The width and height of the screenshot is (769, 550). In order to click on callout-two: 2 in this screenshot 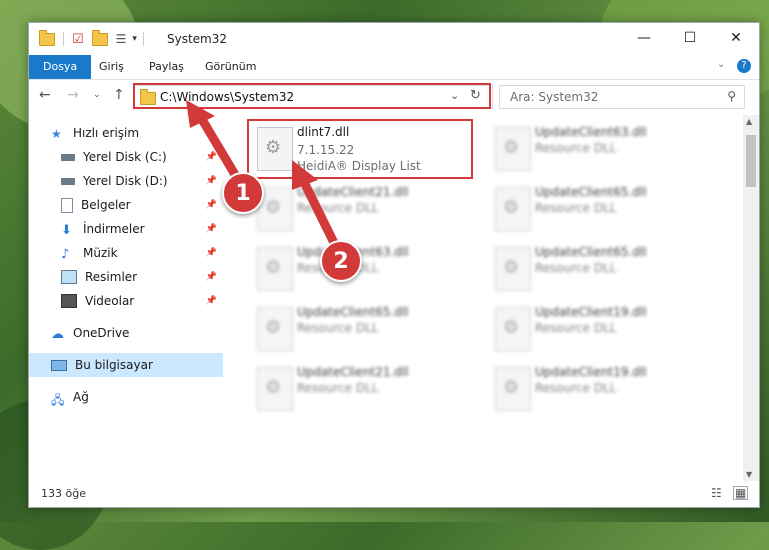, I will do `click(341, 261)`.